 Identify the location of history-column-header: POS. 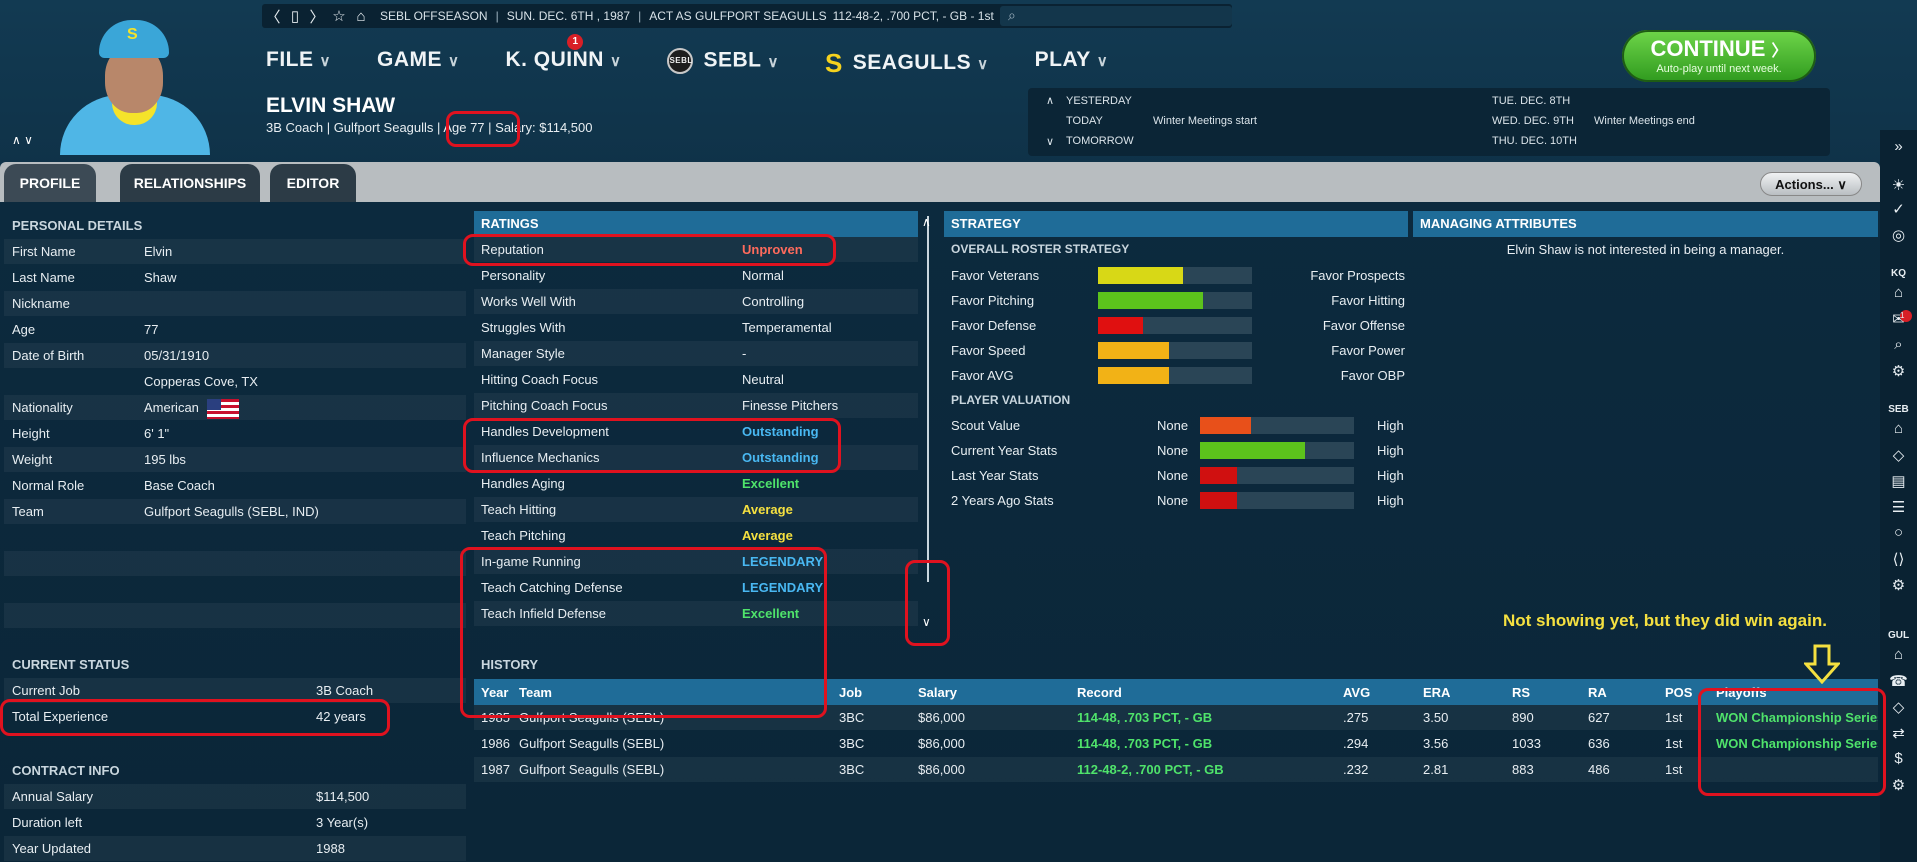
(1678, 692).